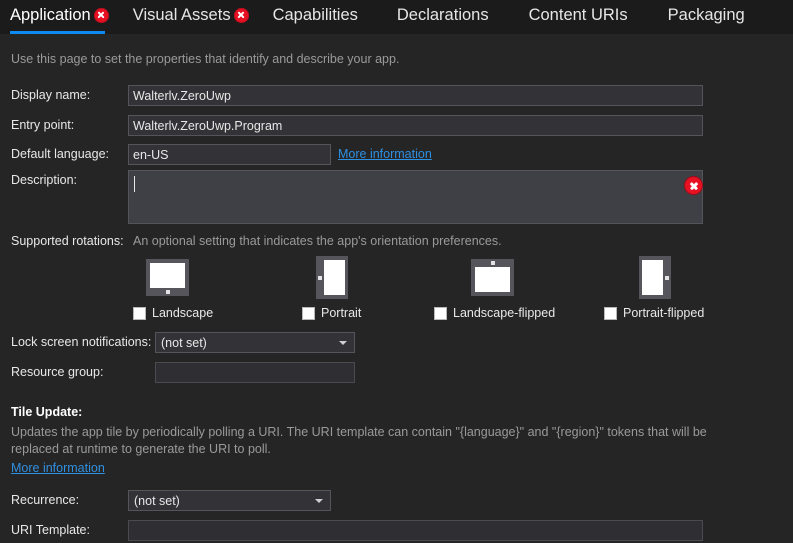  I want to click on device-landscape-icon, so click(167, 277).